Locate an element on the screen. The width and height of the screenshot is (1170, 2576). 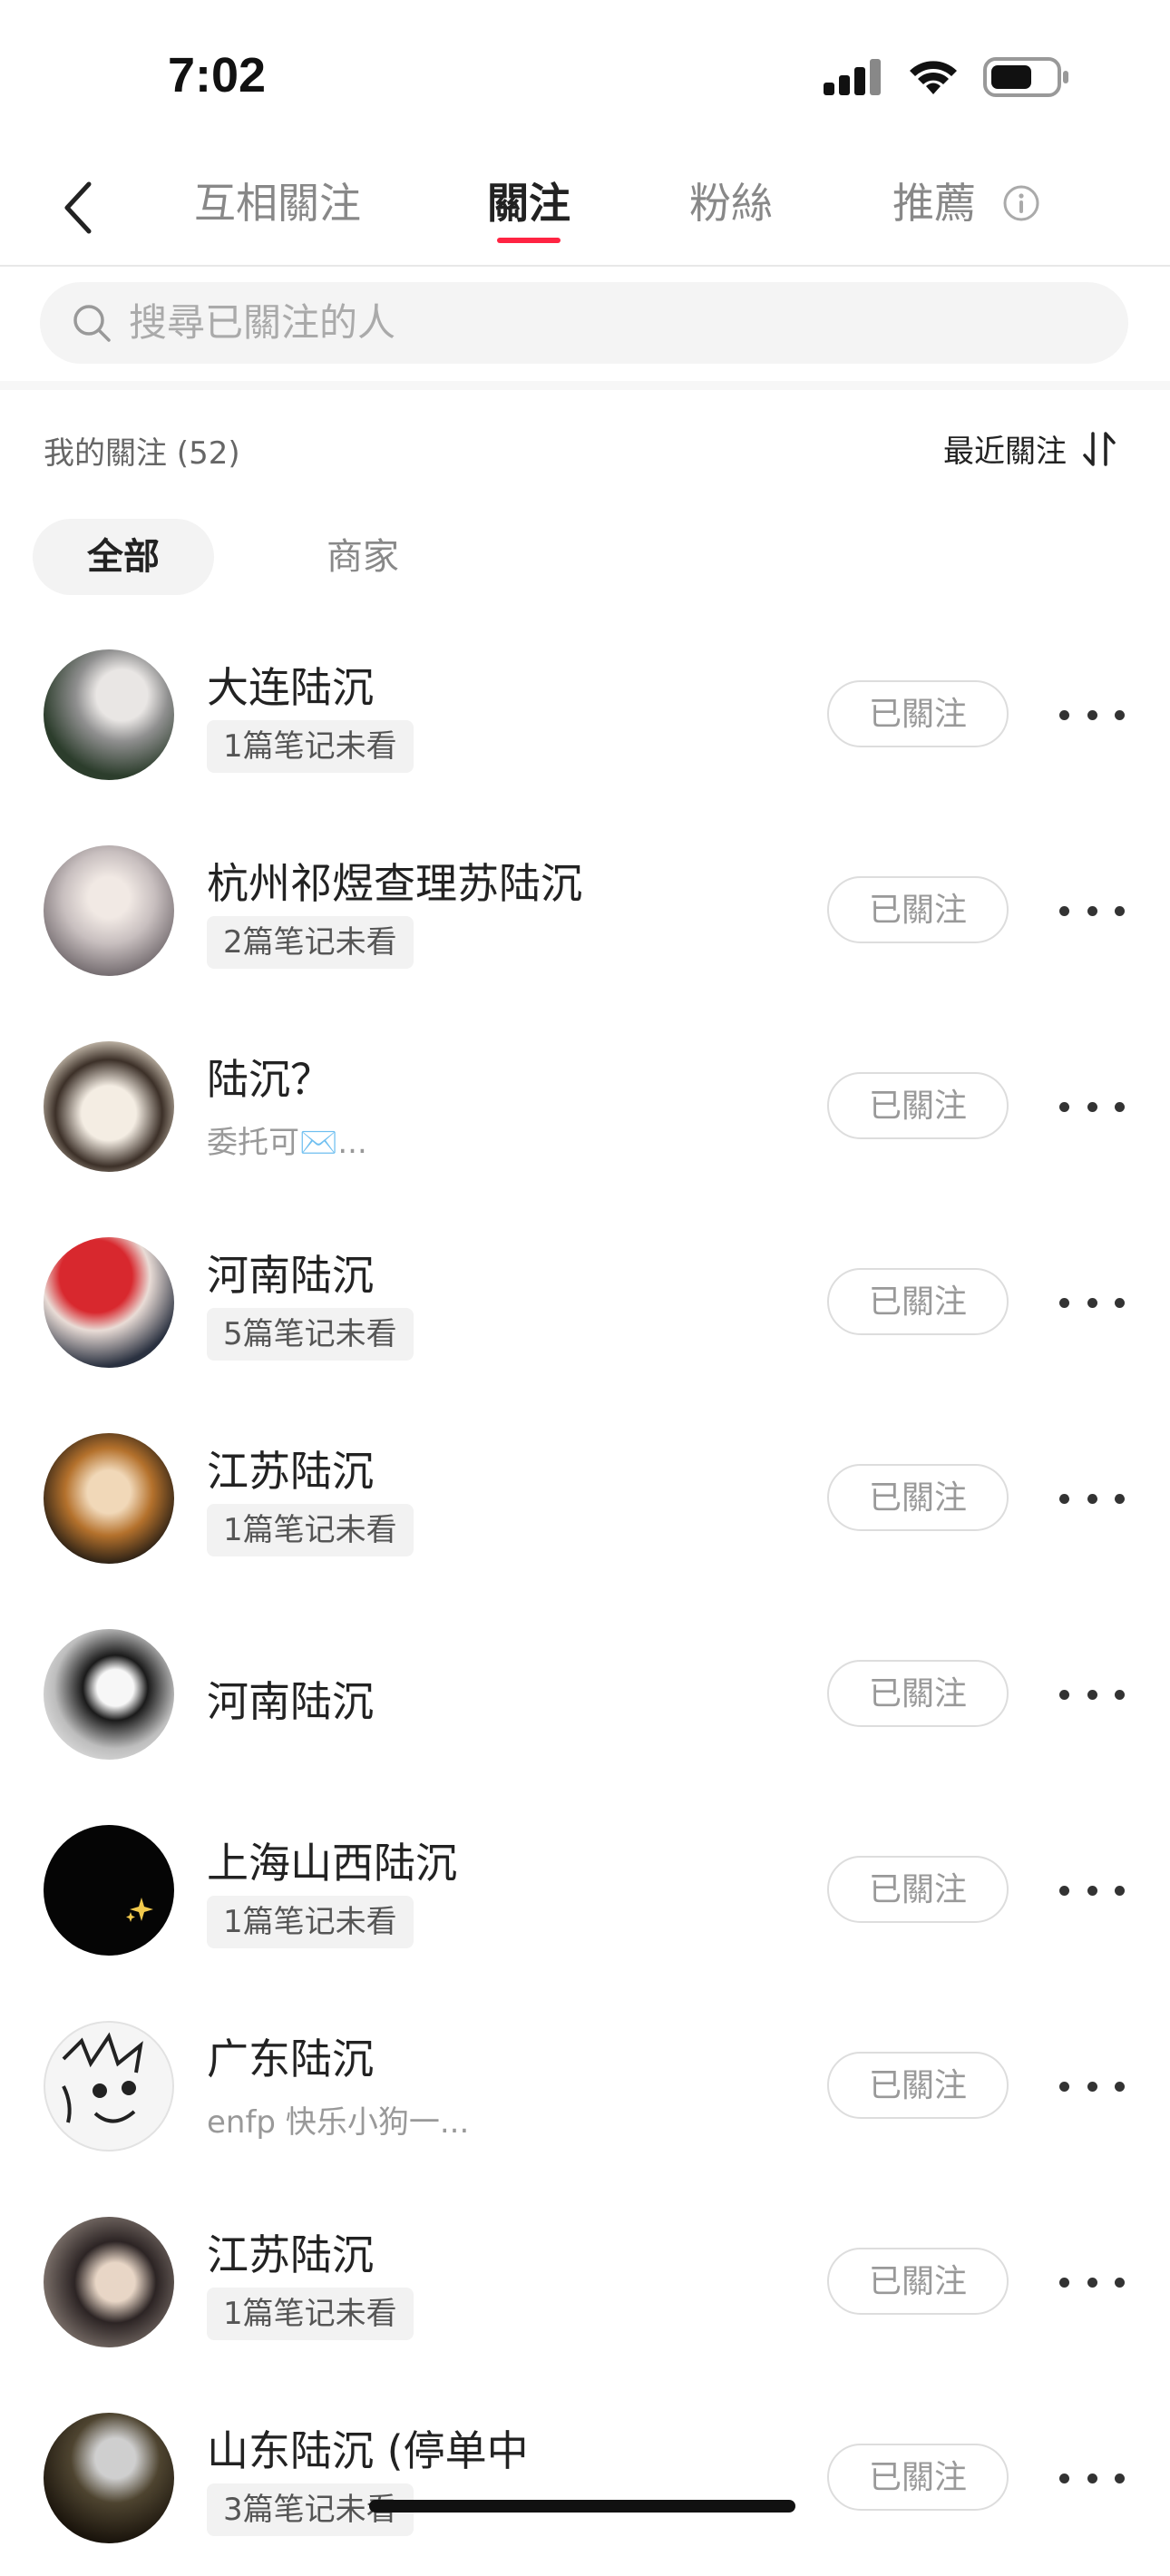
tab-mutual-follows: 互相關注 is located at coordinates (277, 212).